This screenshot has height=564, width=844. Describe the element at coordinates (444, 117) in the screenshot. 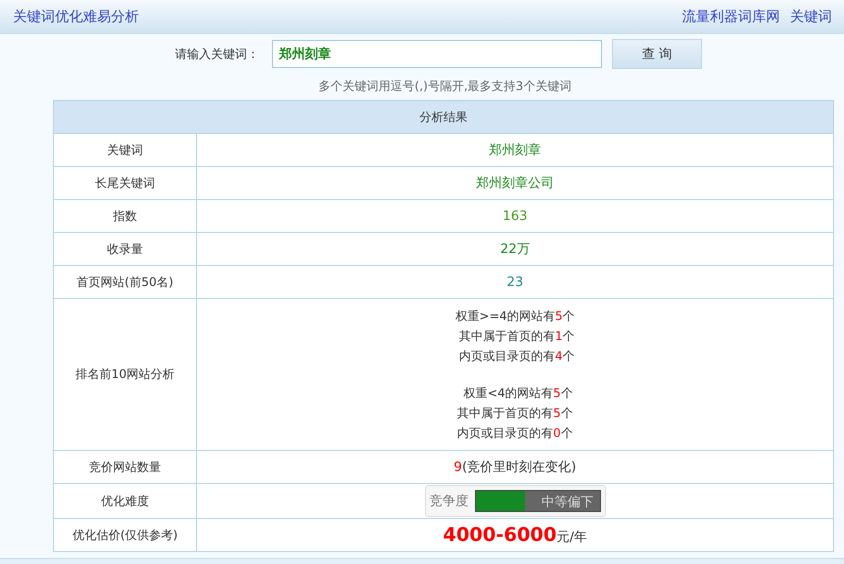

I see `table-header: 分析结果` at that location.